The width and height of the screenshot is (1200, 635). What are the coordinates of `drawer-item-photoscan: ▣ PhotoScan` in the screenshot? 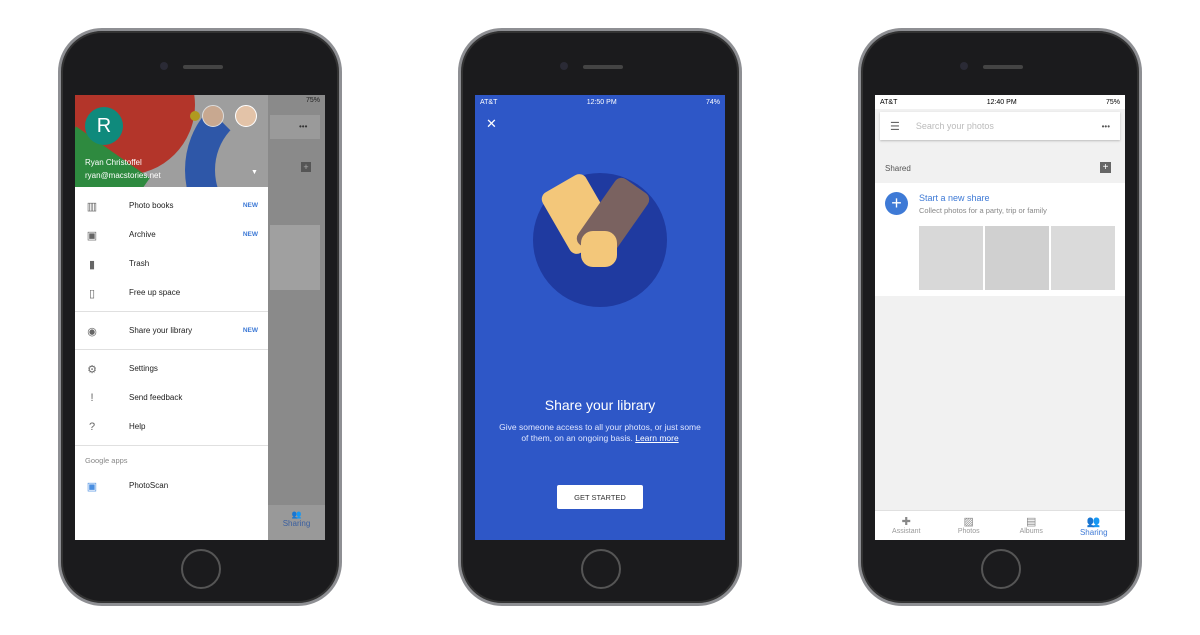 It's located at (171, 485).